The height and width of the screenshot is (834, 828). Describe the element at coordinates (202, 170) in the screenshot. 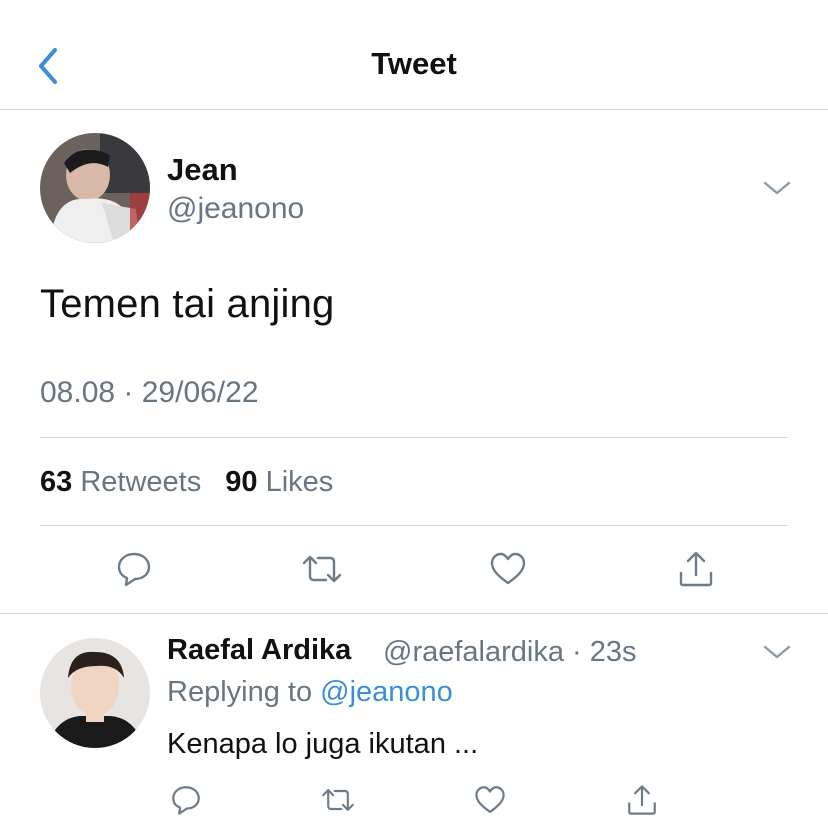

I see `author-name: Jean` at that location.